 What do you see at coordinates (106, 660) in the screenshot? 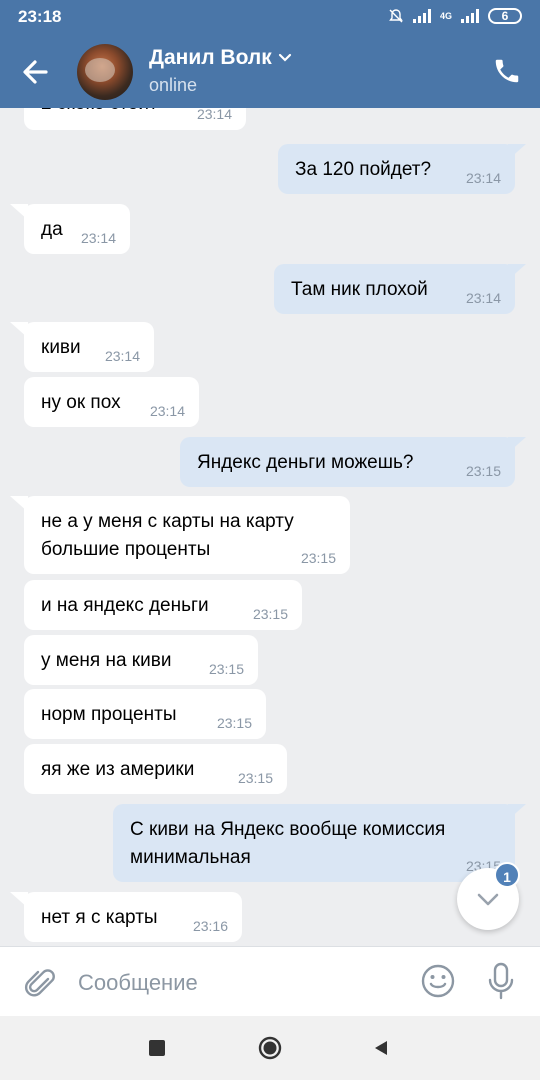
I see `message-text: у меня на киви` at bounding box center [106, 660].